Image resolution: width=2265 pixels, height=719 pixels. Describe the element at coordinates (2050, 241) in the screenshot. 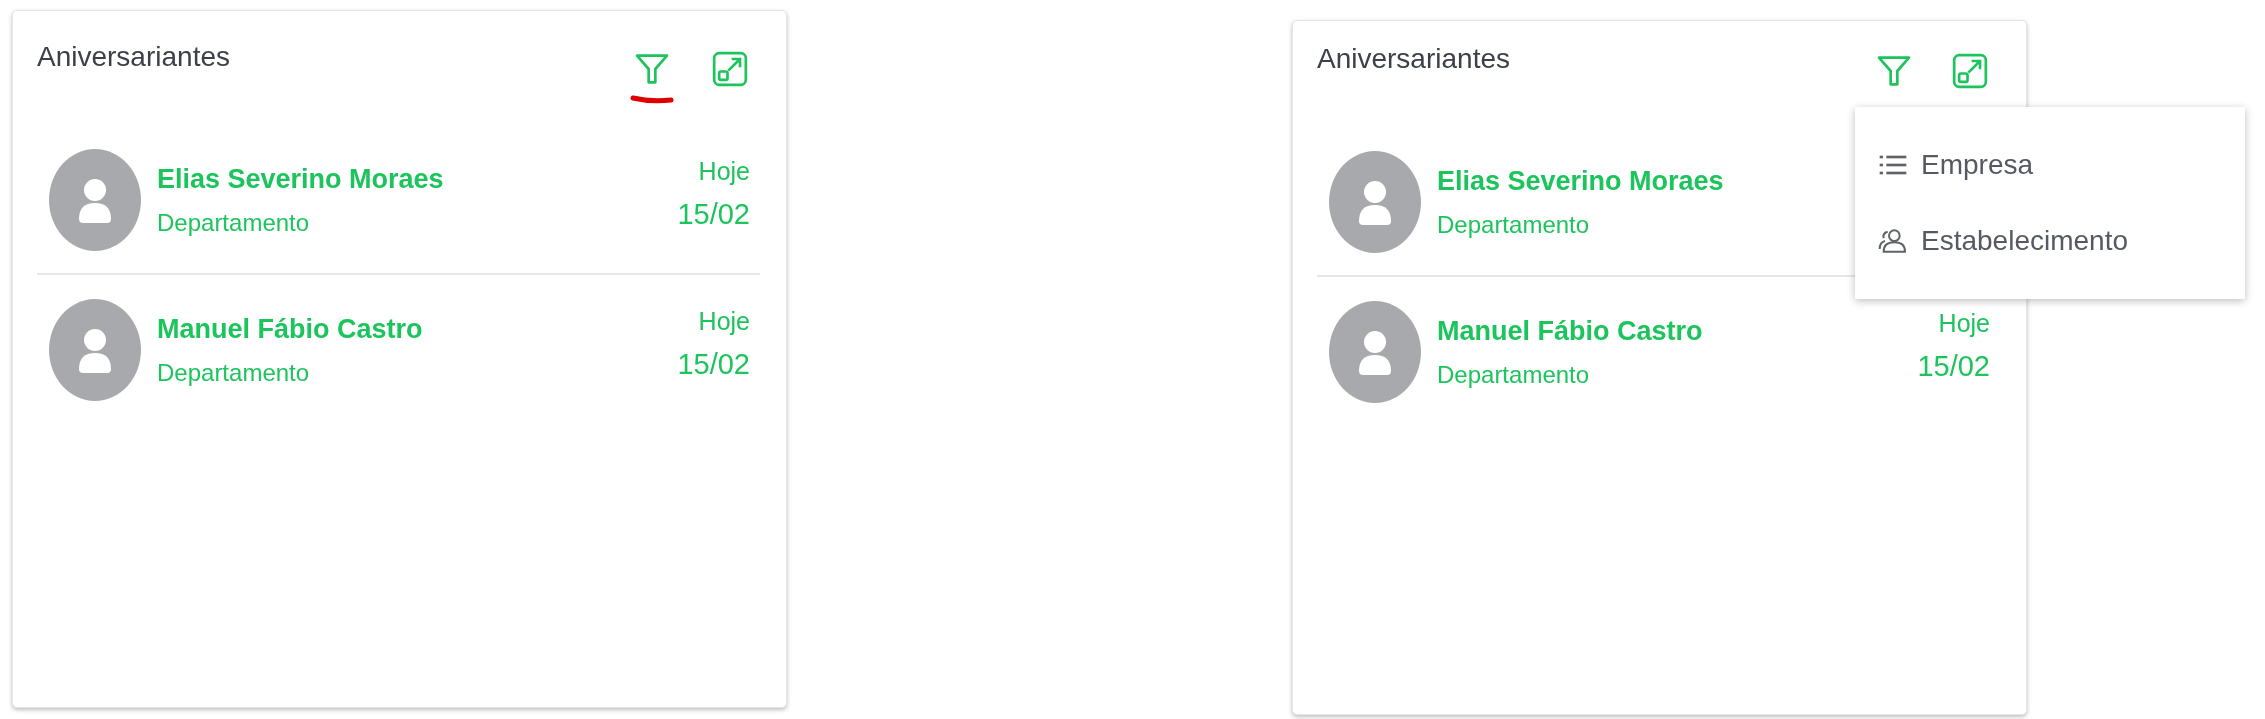

I see `menu-item: Estabelecimento` at that location.